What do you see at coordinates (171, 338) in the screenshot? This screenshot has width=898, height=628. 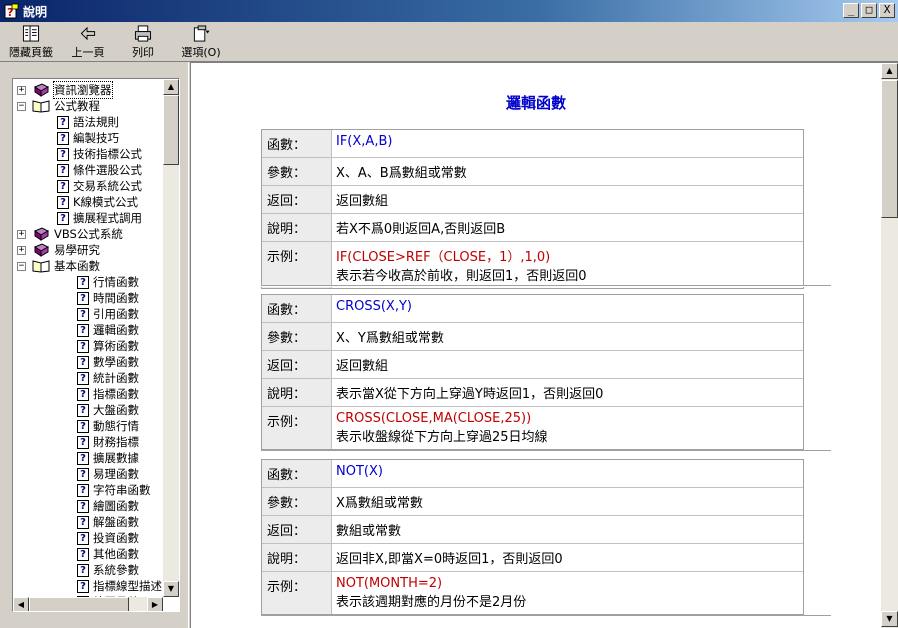 I see `tree-vertical-scrollbar: ▲ ▼` at bounding box center [171, 338].